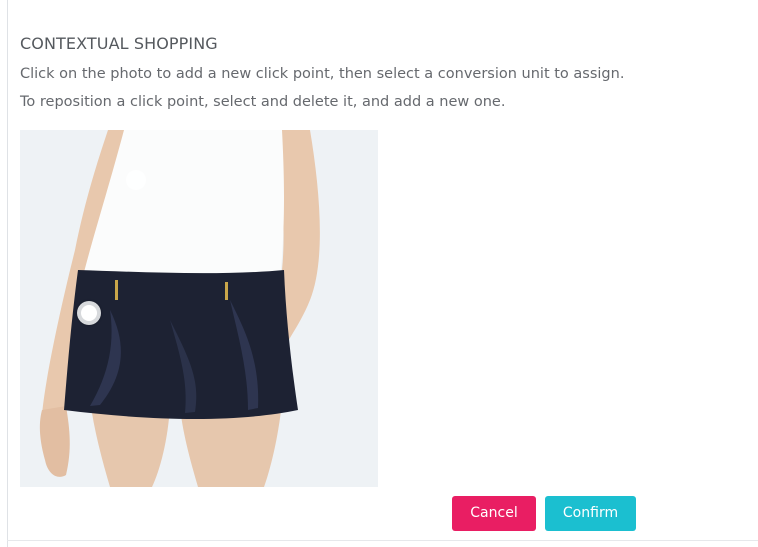  I want to click on cancel-button: Cancel, so click(494, 513).